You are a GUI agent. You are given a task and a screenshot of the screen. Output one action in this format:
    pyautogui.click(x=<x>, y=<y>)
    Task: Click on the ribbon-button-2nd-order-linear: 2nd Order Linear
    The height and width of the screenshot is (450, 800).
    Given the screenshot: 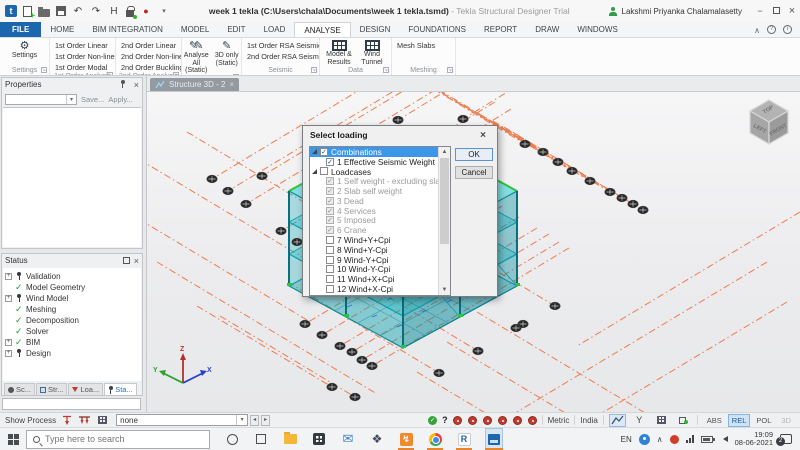 What is the action you would take?
    pyautogui.click(x=148, y=45)
    